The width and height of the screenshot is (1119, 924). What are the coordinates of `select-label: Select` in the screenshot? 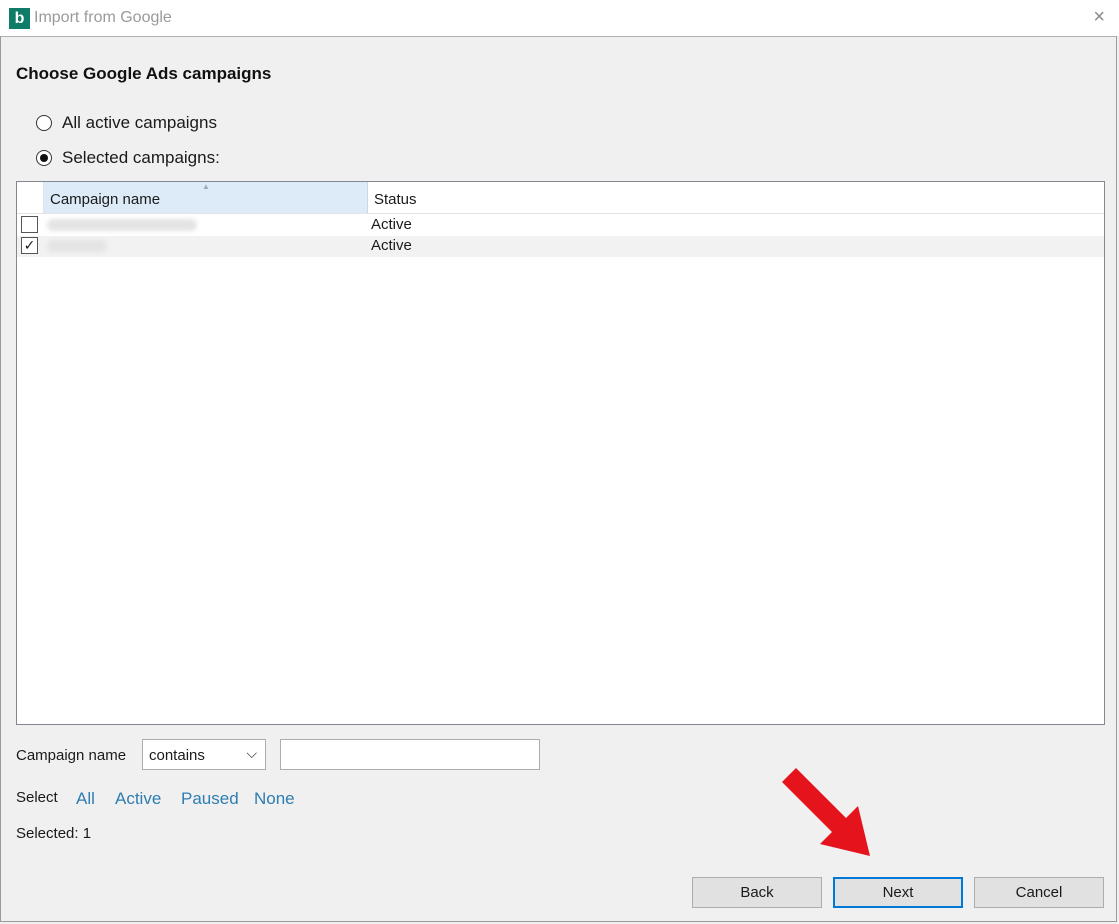 It's located at (37, 797).